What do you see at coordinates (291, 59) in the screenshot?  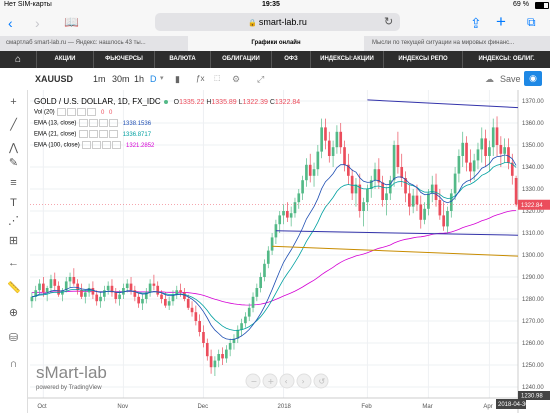 I see `nav-item-ofz: ОФЗ` at bounding box center [291, 59].